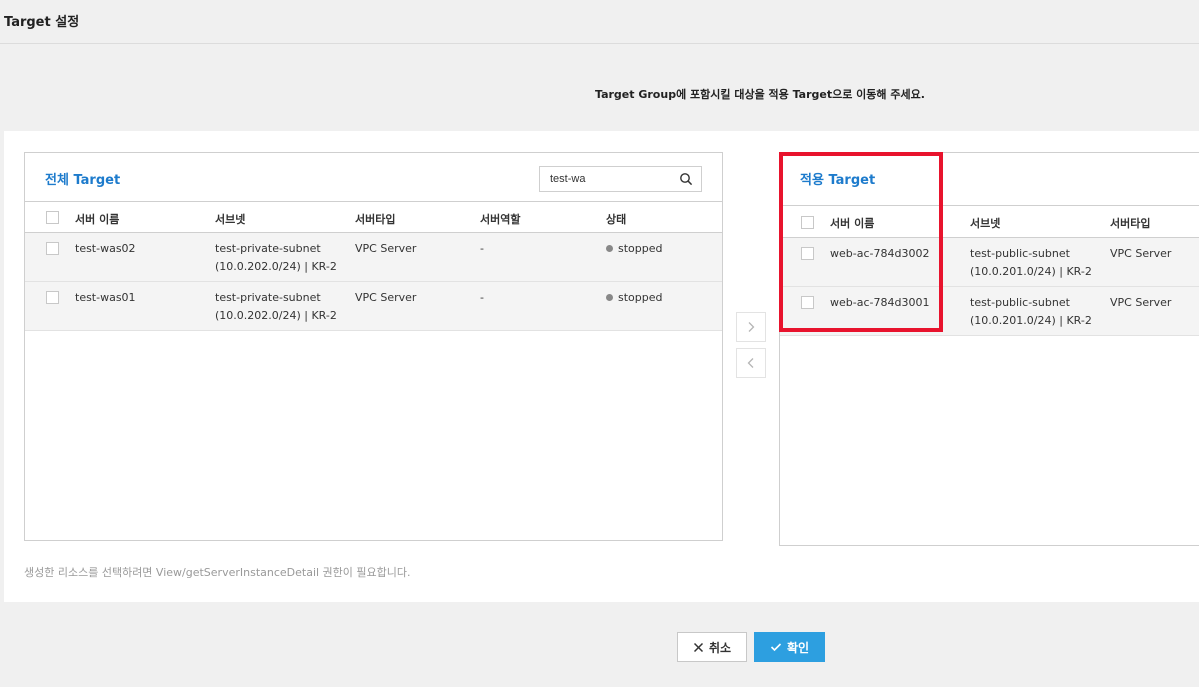  Describe the element at coordinates (83, 180) in the screenshot. I see `all-target-title: 전체 Target` at that location.